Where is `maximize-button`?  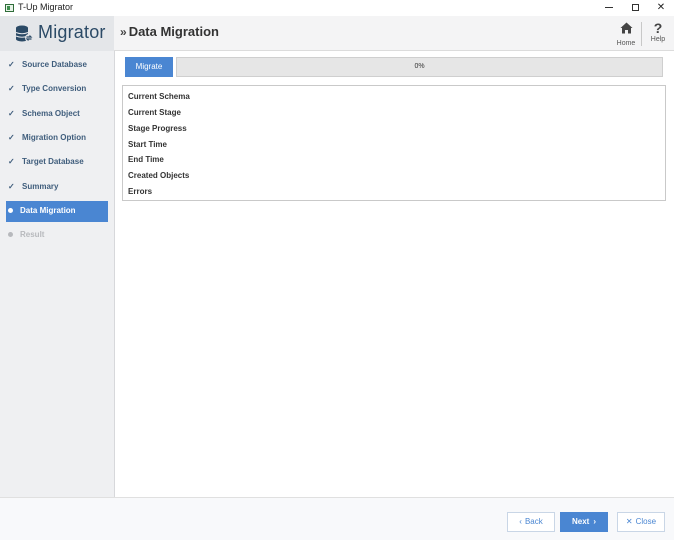 maximize-button is located at coordinates (635, 8).